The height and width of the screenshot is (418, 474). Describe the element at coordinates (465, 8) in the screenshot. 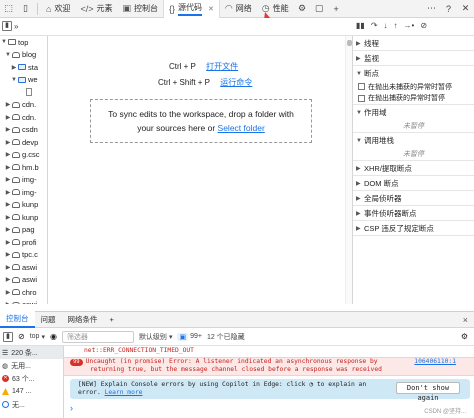

I see `close-icon: ✕` at that location.